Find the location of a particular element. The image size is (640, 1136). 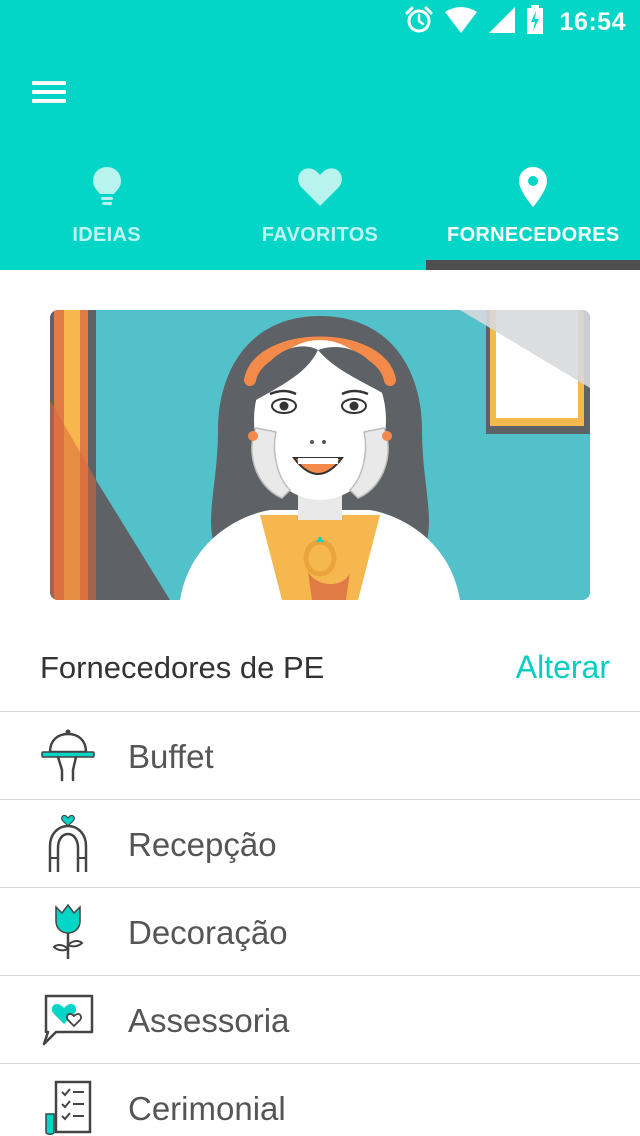

battery-charging-icon is located at coordinates (535, 22).